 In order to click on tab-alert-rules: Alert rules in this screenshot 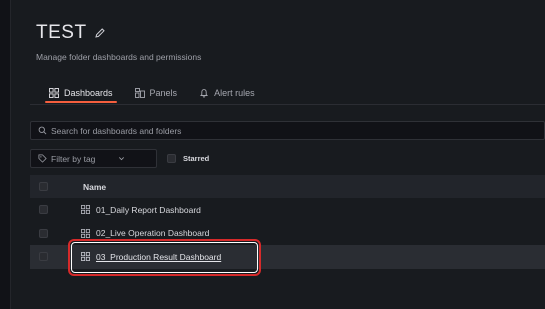, I will do `click(227, 93)`.